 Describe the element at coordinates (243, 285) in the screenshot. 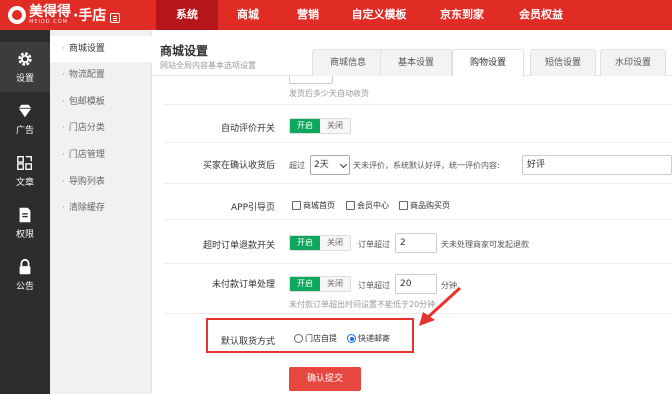

I see `unpaid-order-label: 未付款订单处理` at that location.